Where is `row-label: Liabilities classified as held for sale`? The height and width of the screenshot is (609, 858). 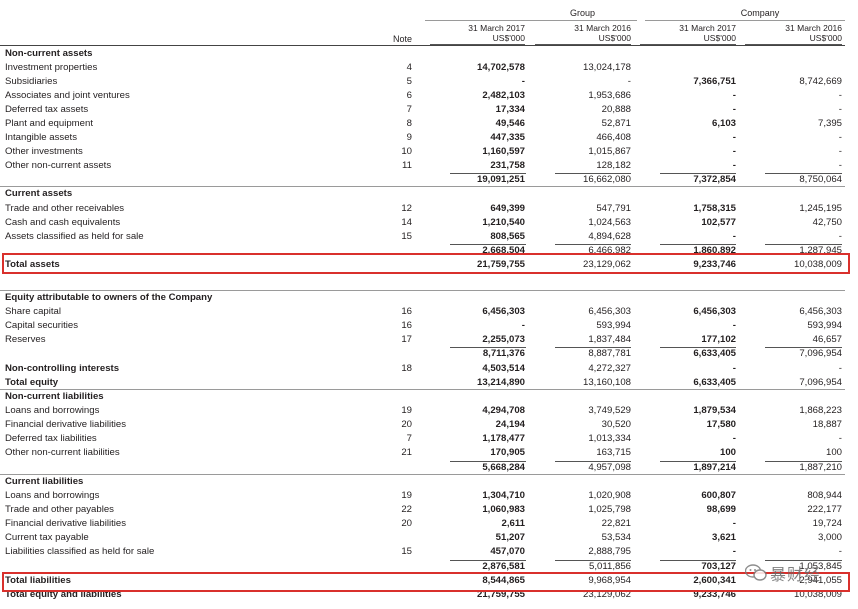
row-label: Liabilities classified as held for sale is located at coordinates (80, 551).